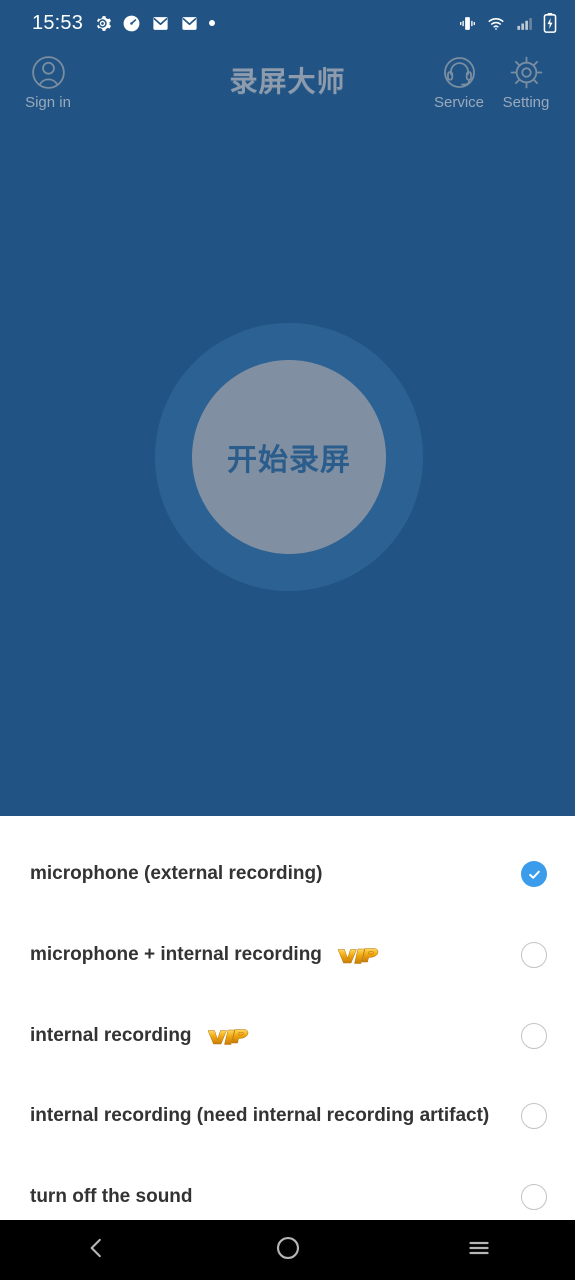  I want to click on menu-icon, so click(479, 1250).